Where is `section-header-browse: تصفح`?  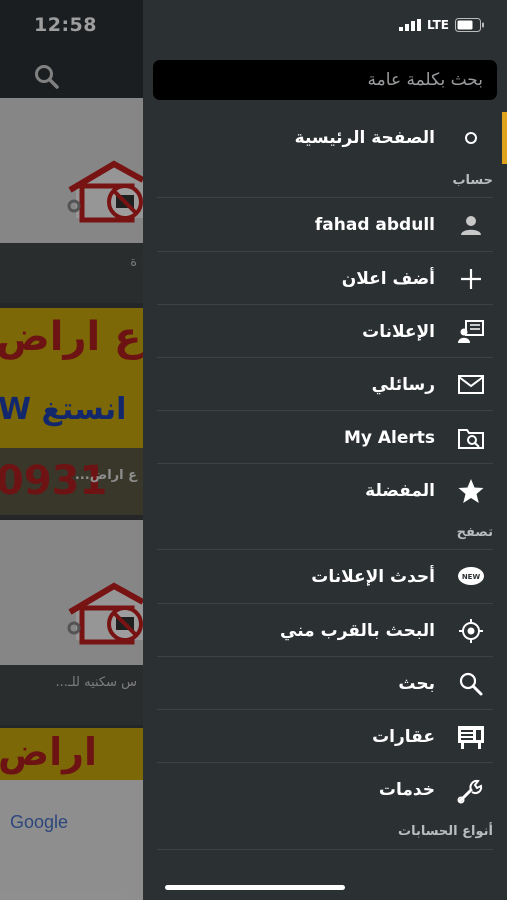
section-header-browse: تصفح is located at coordinates (474, 532).